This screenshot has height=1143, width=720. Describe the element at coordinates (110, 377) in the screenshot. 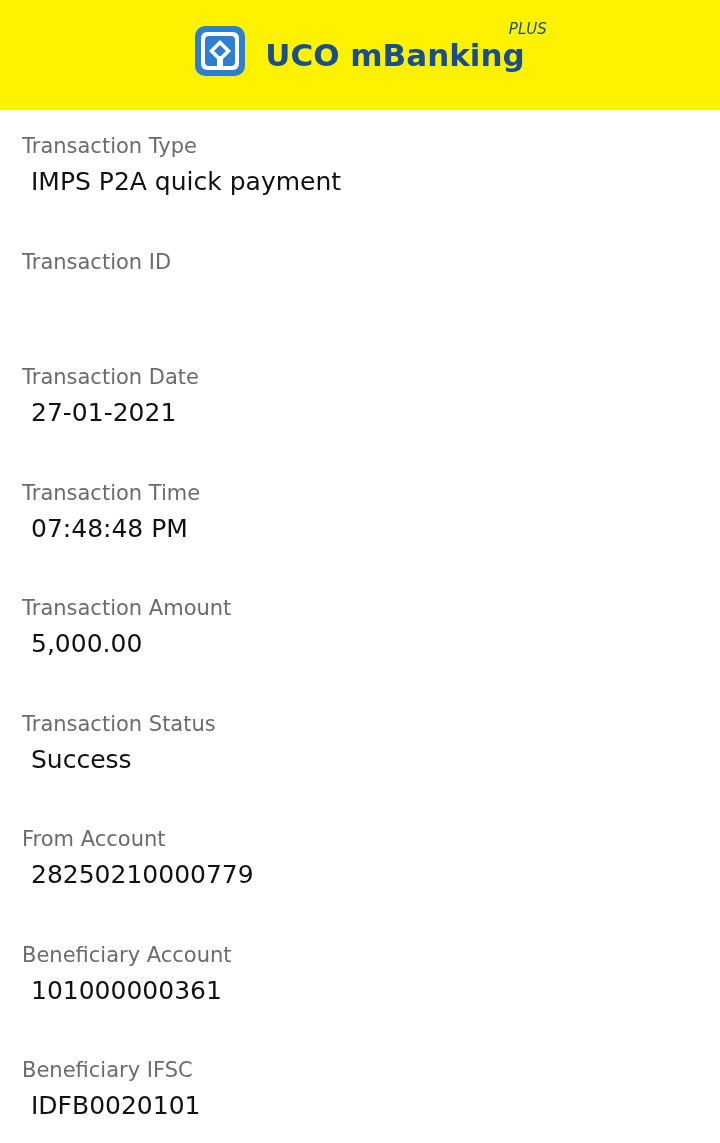

I see `field-label: Transaction Date` at that location.